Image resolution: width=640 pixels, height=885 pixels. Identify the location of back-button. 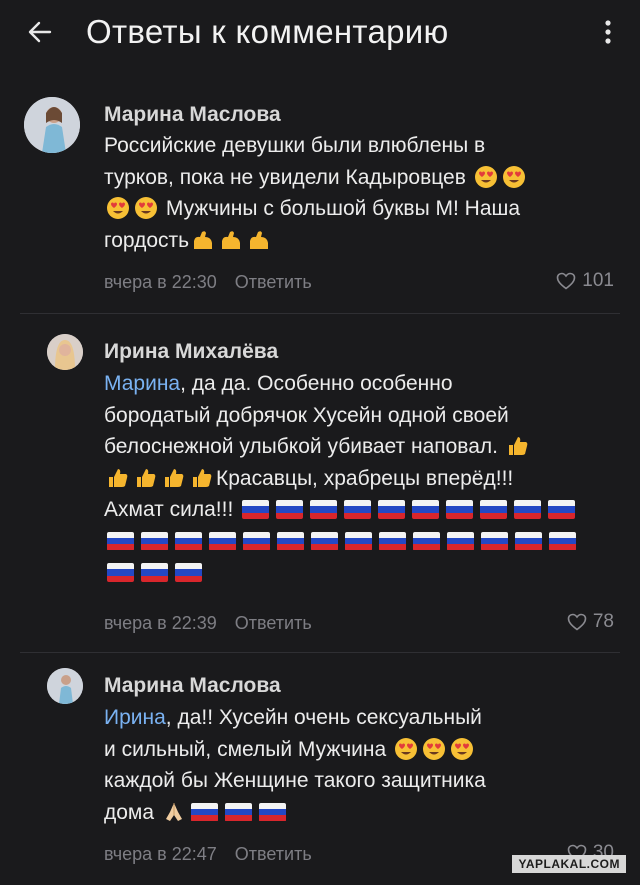
(40, 32).